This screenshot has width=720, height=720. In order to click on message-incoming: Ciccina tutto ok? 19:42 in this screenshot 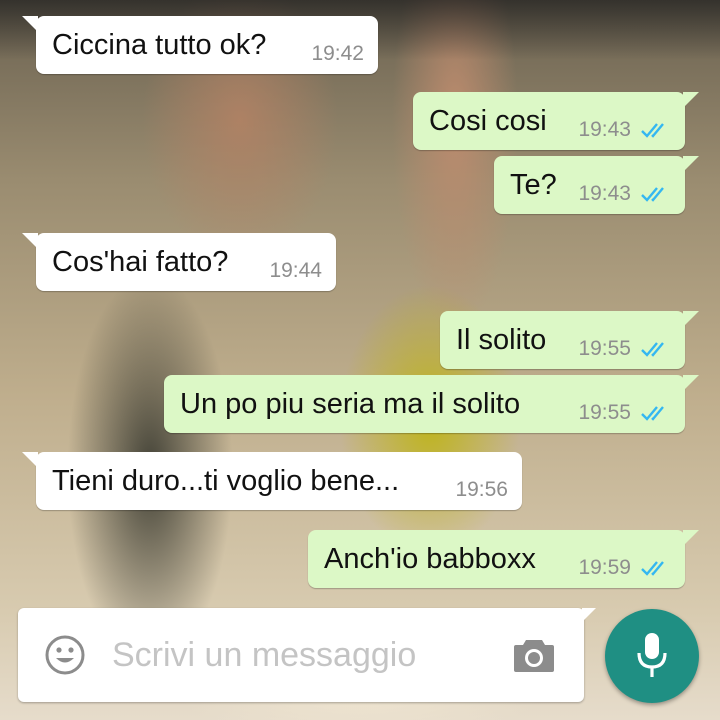, I will do `click(200, 45)`.